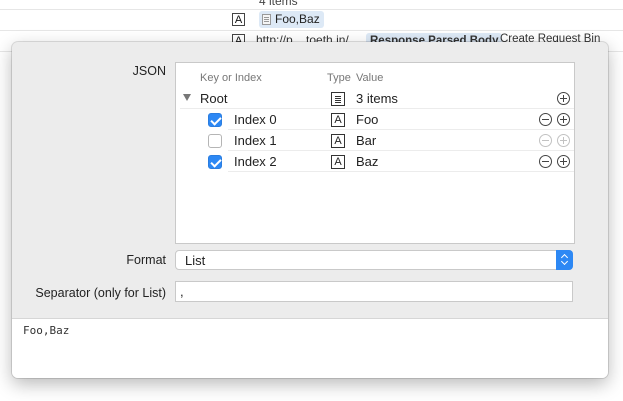 The height and width of the screenshot is (401, 623). I want to click on item-value: Baz, so click(367, 161).